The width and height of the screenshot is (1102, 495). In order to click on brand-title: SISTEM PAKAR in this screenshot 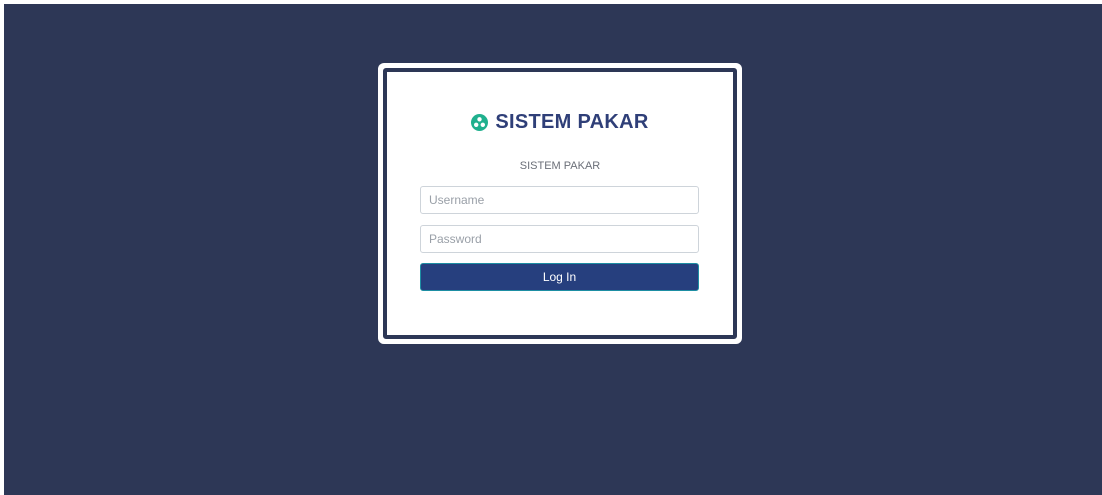, I will do `click(572, 122)`.